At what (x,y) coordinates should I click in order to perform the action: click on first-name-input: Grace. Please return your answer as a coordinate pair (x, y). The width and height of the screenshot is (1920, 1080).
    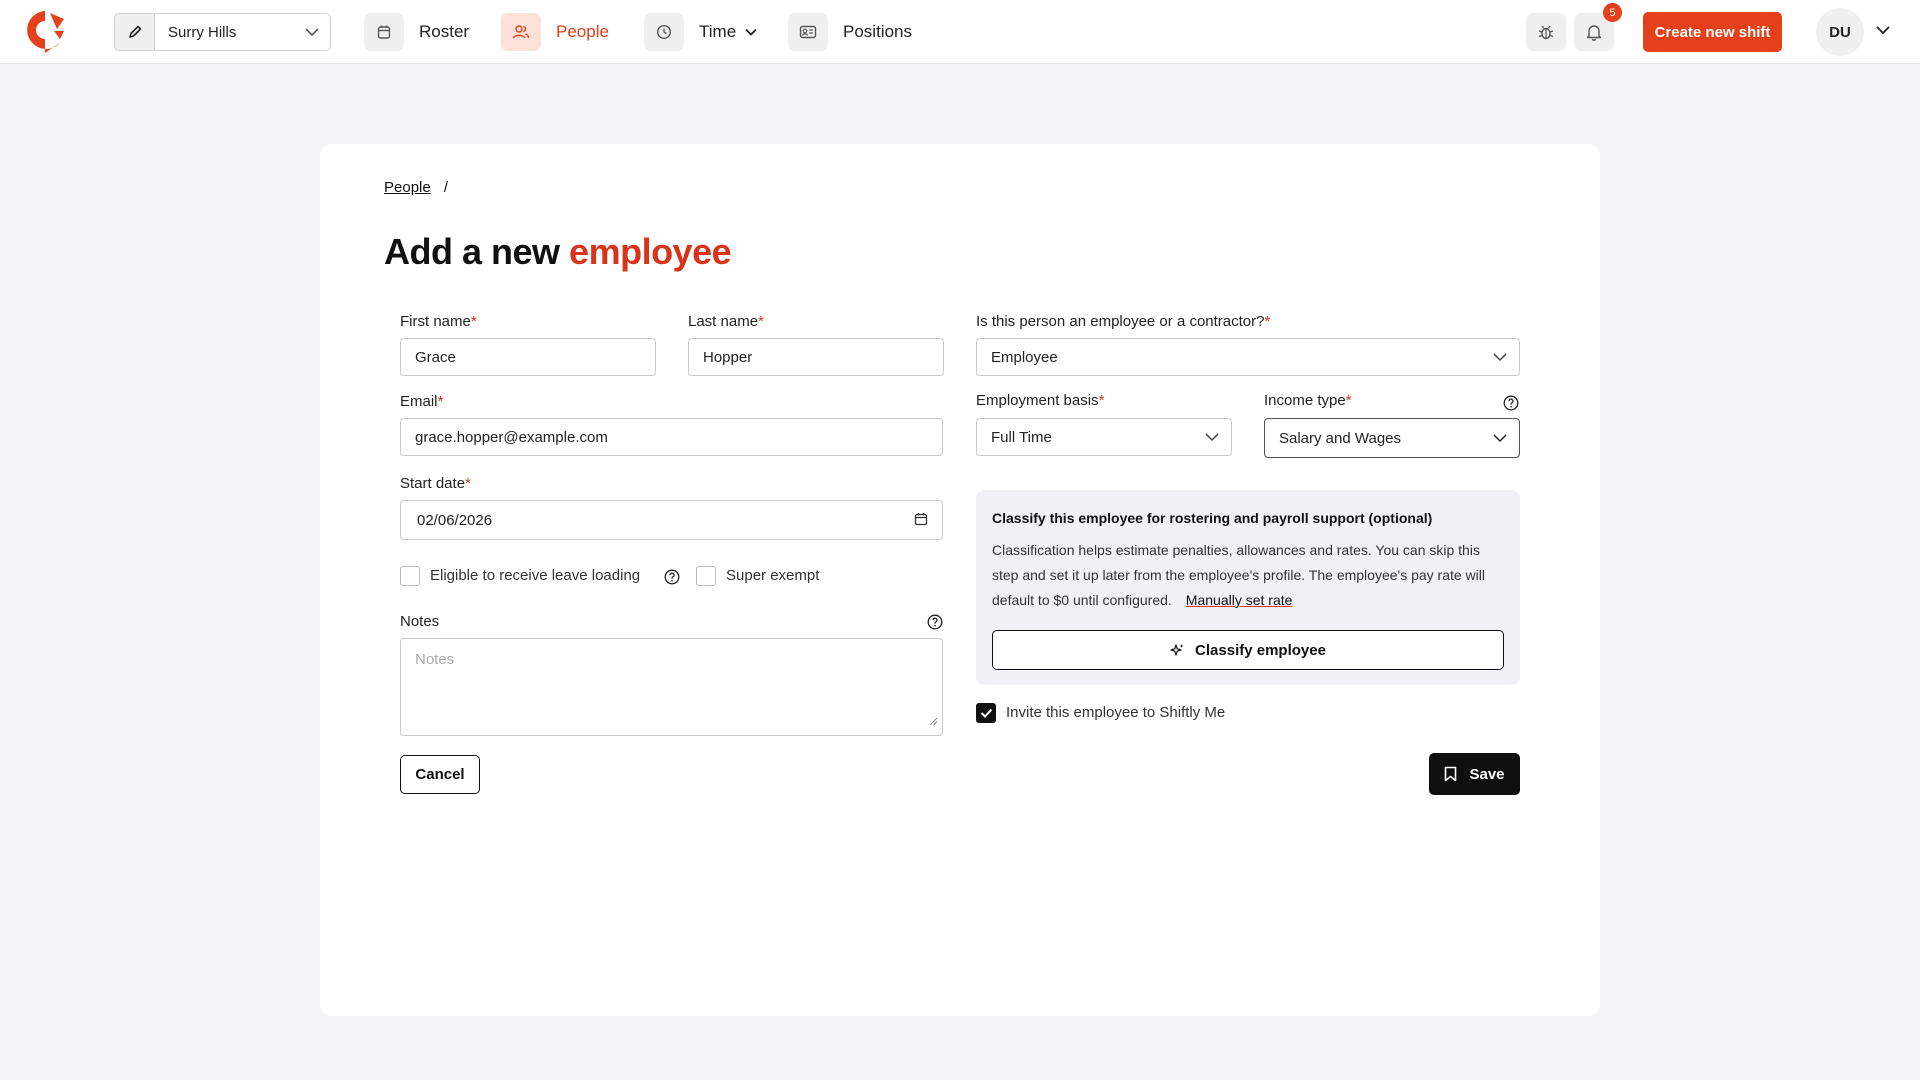
    Looking at the image, I should click on (528, 357).